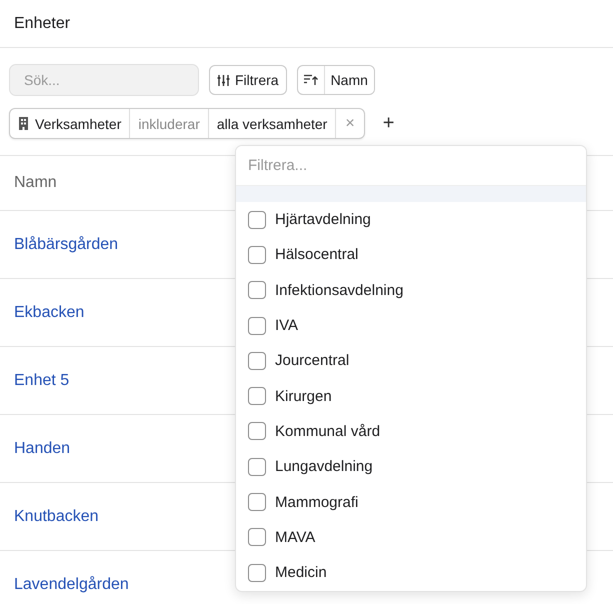 The width and height of the screenshot is (613, 604). Describe the element at coordinates (223, 80) in the screenshot. I see `sliders-icon` at that location.